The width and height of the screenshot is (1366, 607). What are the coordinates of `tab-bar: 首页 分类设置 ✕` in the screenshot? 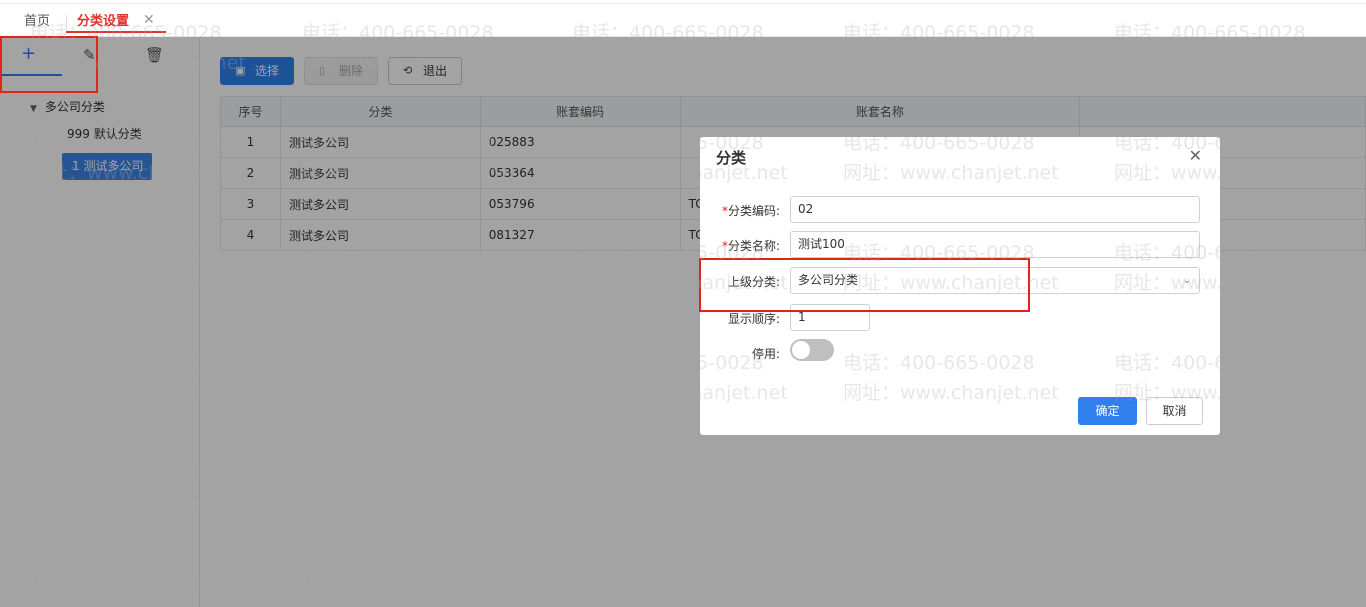 It's located at (683, 18).